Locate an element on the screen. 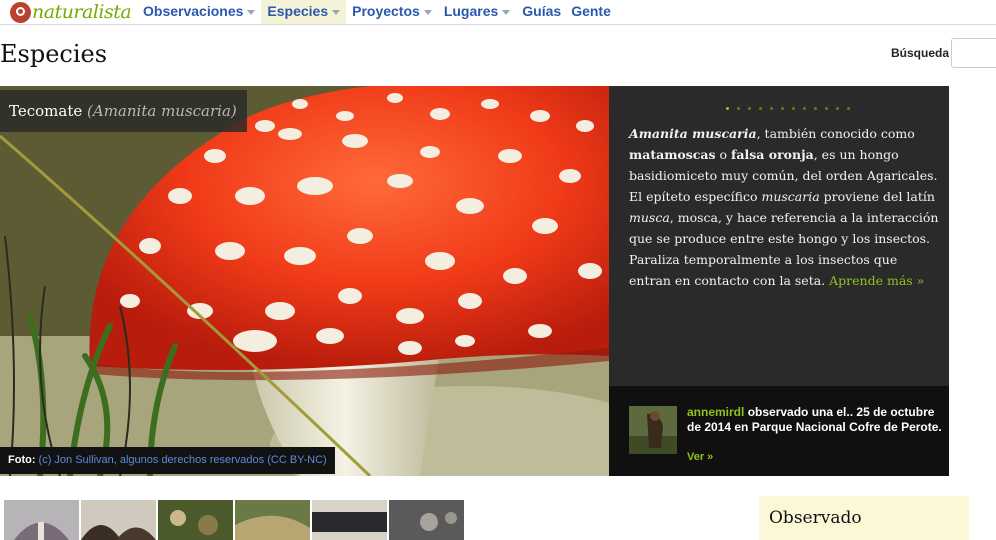 The image size is (996, 540). nav-item-label: Lugares is located at coordinates (471, 11).